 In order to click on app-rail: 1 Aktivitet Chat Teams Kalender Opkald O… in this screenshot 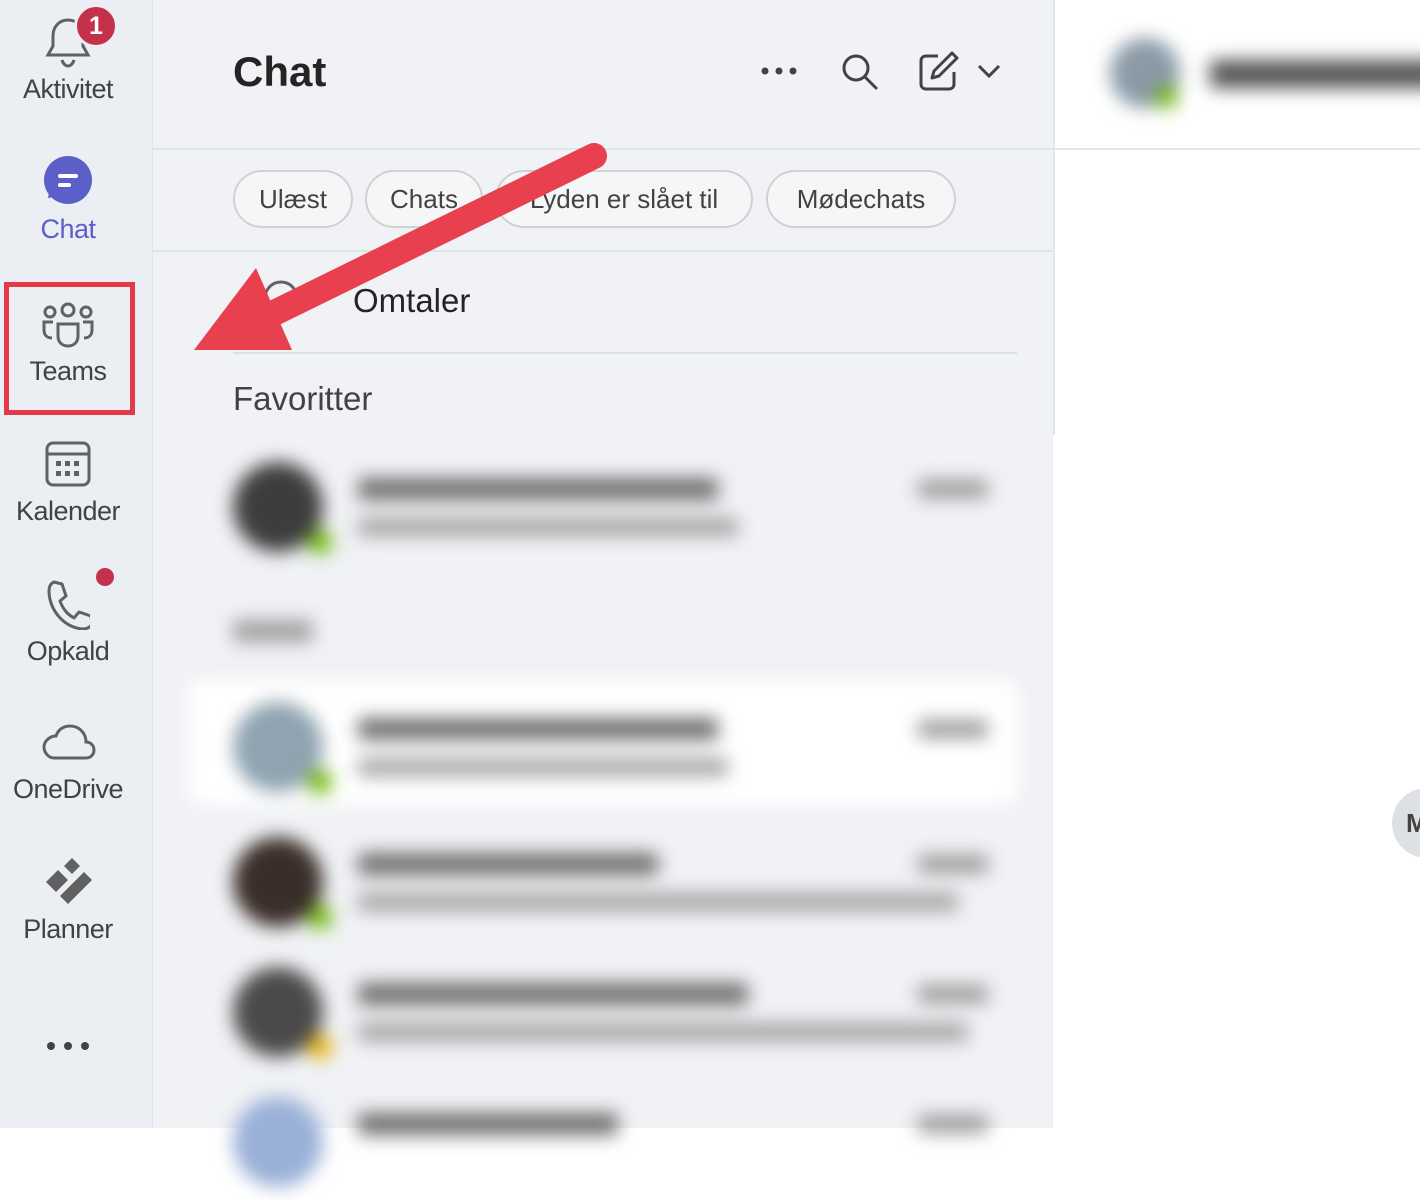, I will do `click(76, 564)`.